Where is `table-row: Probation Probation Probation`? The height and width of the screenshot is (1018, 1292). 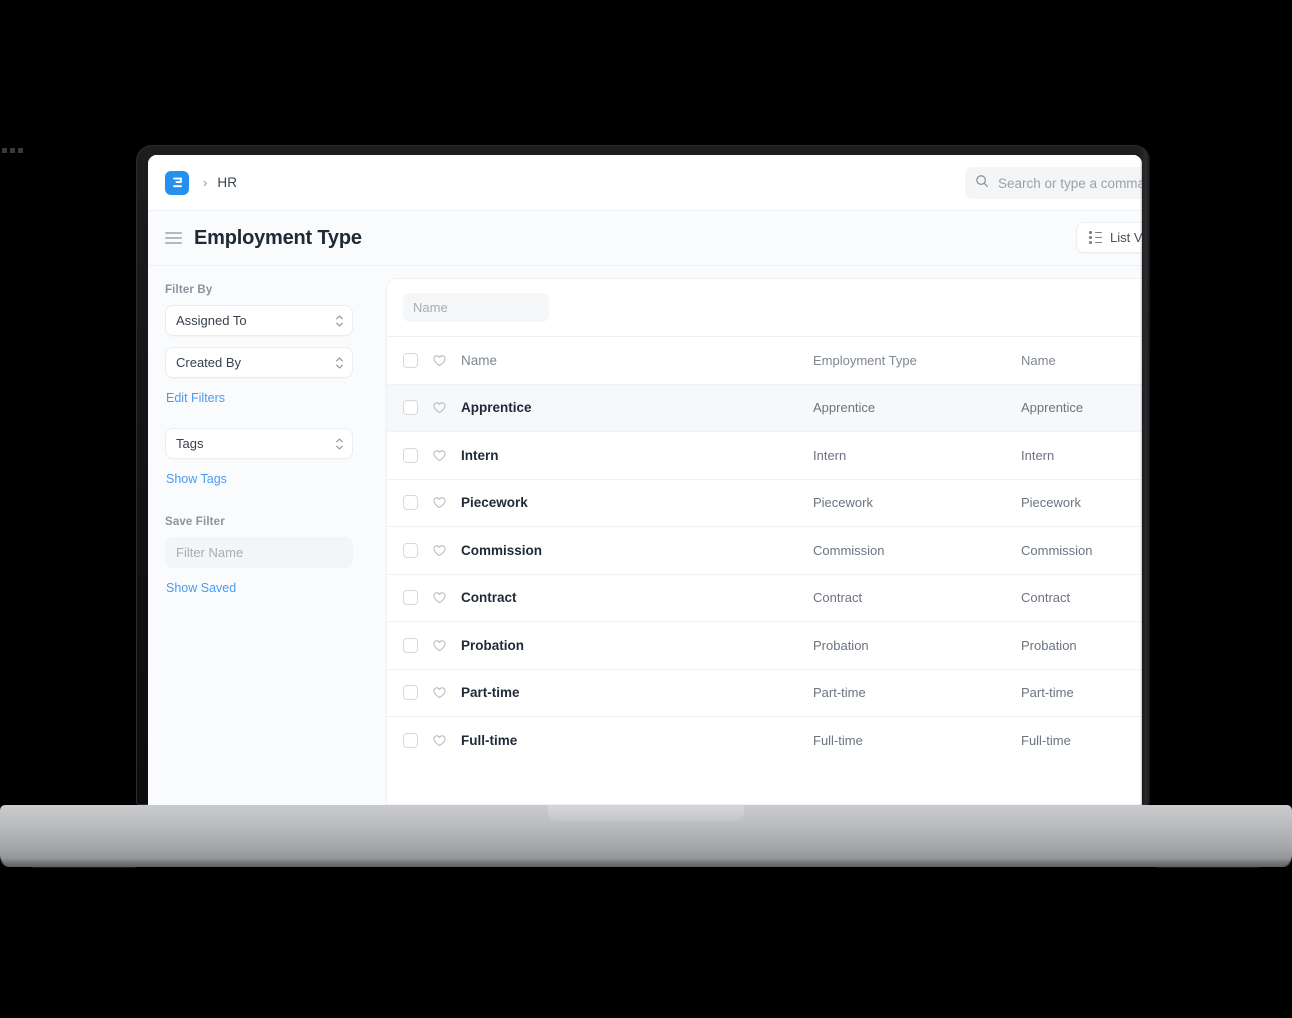 table-row: Probation Probation Probation is located at coordinates (764, 645).